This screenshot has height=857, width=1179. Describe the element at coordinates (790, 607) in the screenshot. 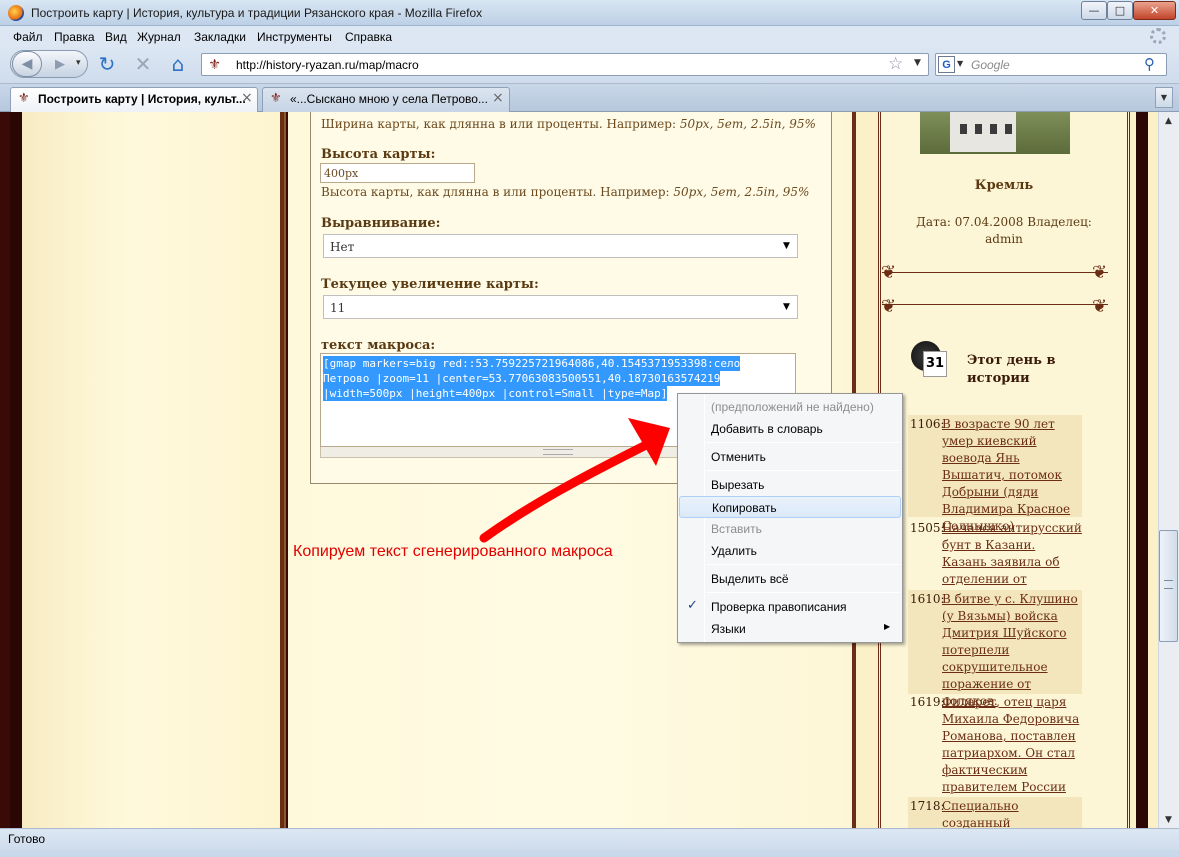

I see `ctx-spellcheck: Проверка правописания` at that location.